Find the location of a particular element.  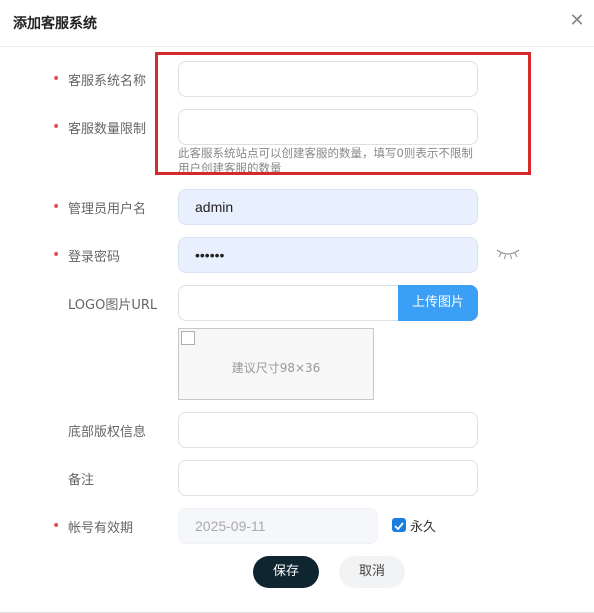

password-value: •••••• is located at coordinates (210, 255).